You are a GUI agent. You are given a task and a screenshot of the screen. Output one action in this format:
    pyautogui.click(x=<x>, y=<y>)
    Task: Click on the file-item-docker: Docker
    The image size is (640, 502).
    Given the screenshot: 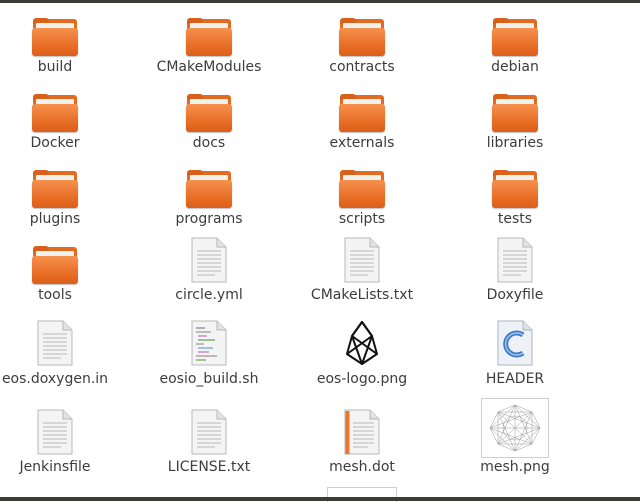 What is the action you would take?
    pyautogui.click(x=62, y=126)
    